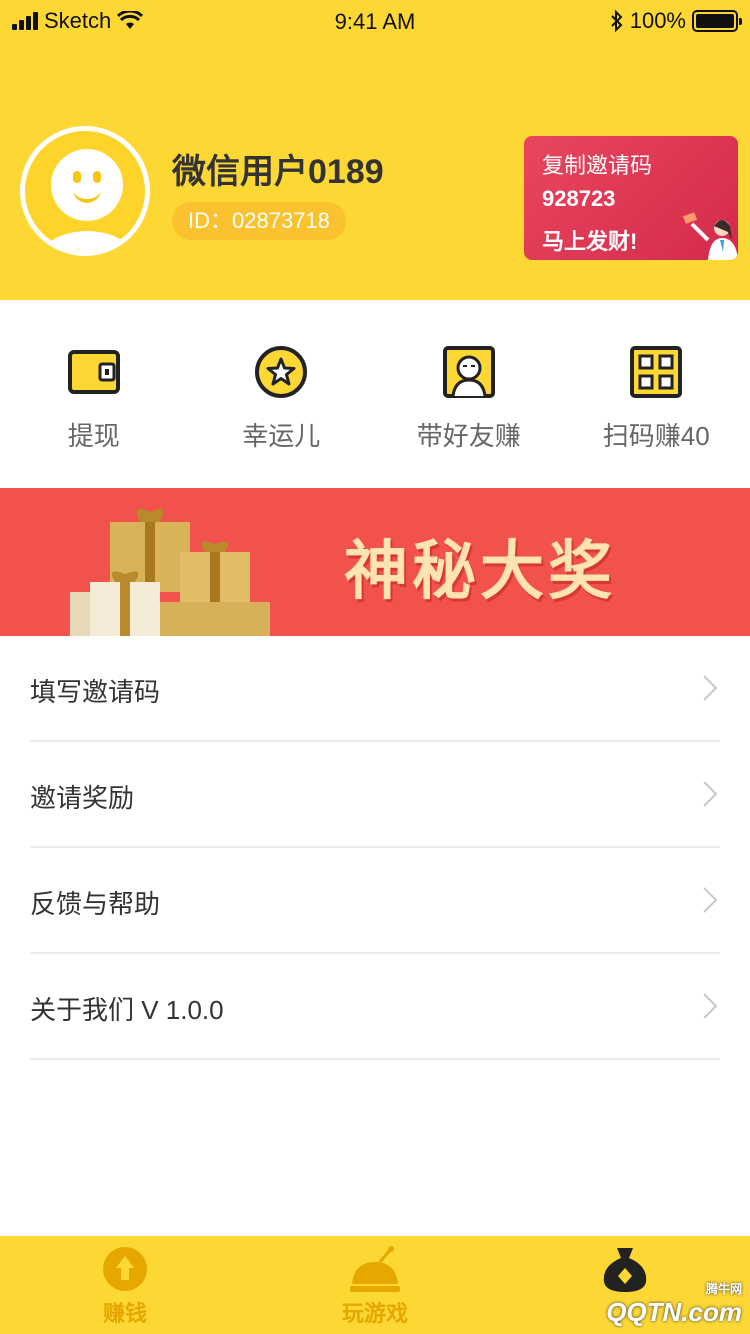 Image resolution: width=750 pixels, height=1334 pixels. What do you see at coordinates (375, 1007) in the screenshot?
I see `menu-item-about-us: 关于我们 V 1.0.0` at bounding box center [375, 1007].